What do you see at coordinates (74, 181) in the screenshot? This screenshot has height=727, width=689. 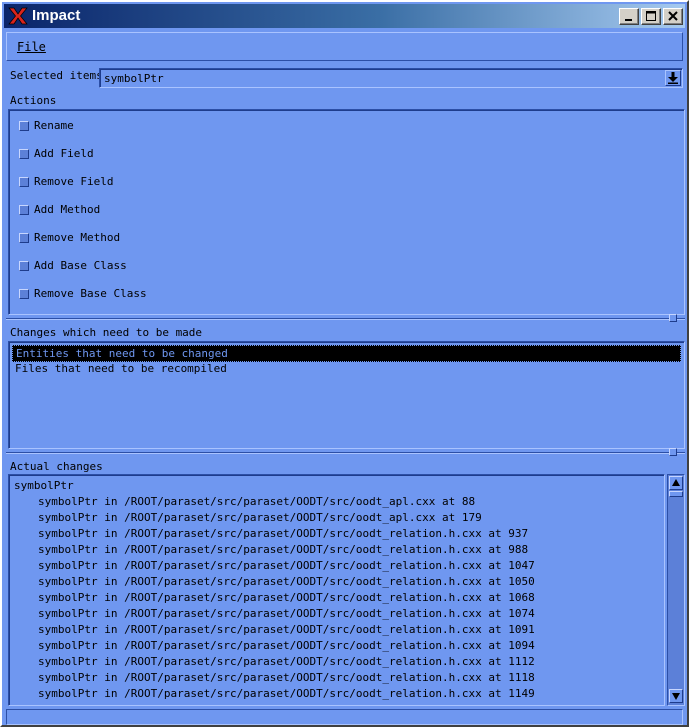 I see `action-label: Remove Field` at bounding box center [74, 181].